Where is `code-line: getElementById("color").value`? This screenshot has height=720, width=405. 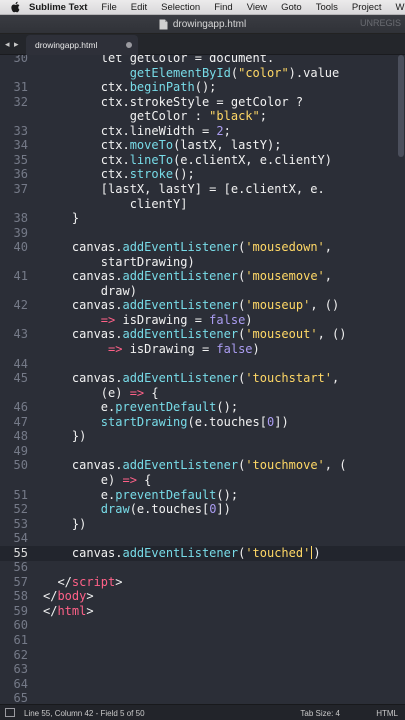 code-line: getElementById("color").value is located at coordinates (191, 73).